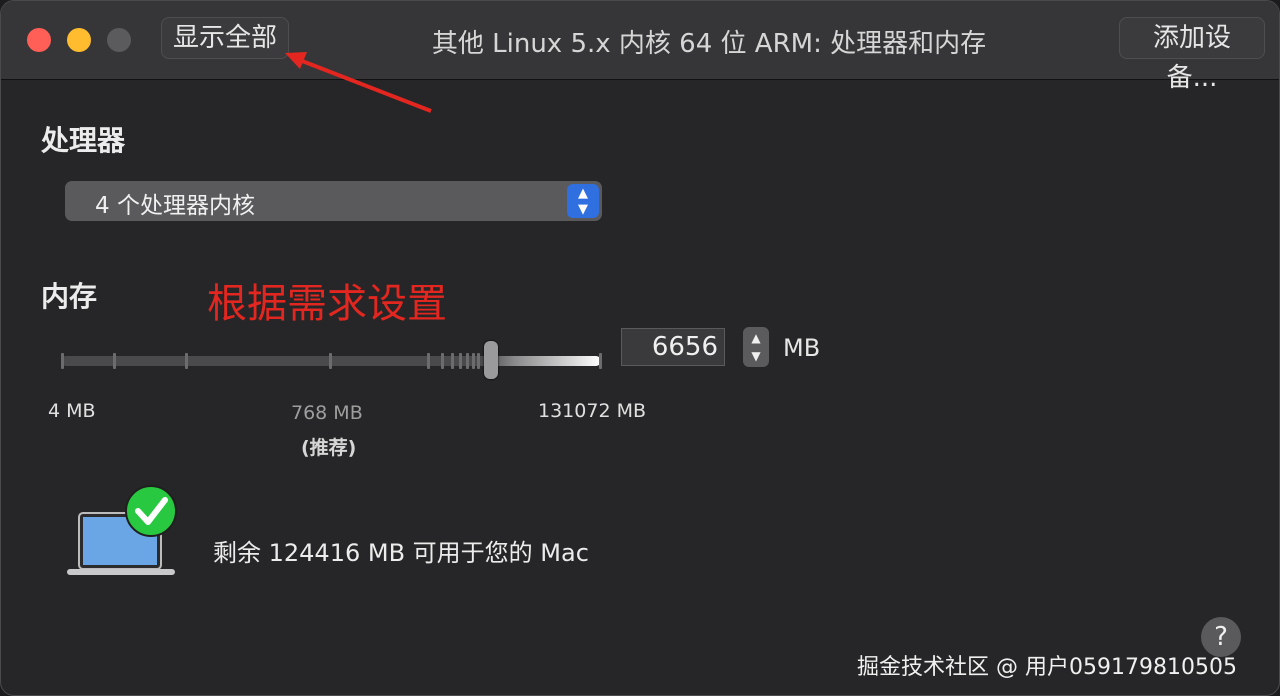 Image resolution: width=1280 pixels, height=696 pixels. What do you see at coordinates (69, 296) in the screenshot?
I see `memory-section-label: 内存` at bounding box center [69, 296].